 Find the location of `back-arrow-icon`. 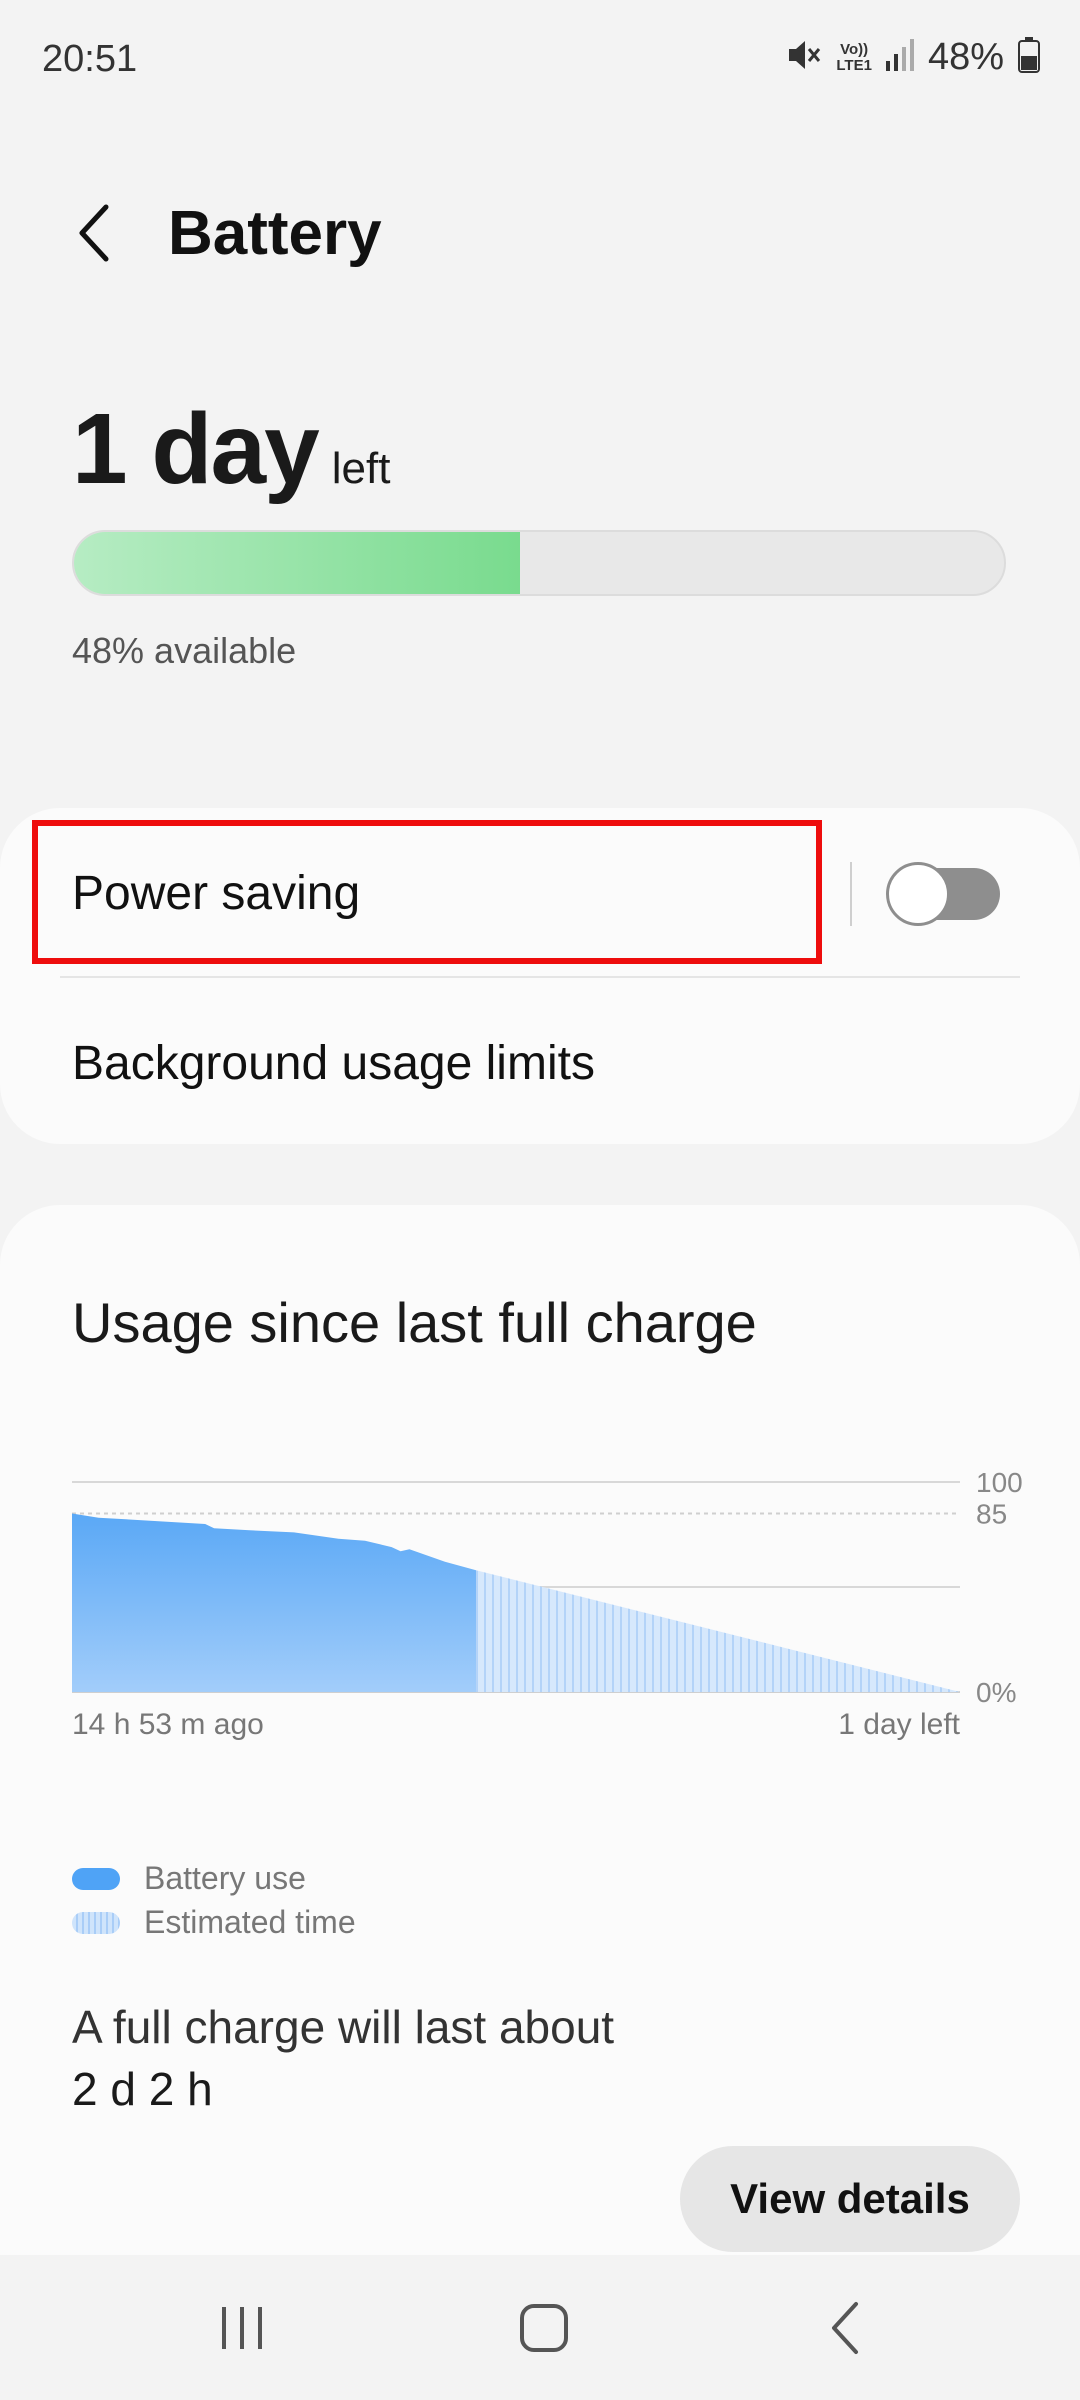

back-arrow-icon is located at coordinates (94, 235).